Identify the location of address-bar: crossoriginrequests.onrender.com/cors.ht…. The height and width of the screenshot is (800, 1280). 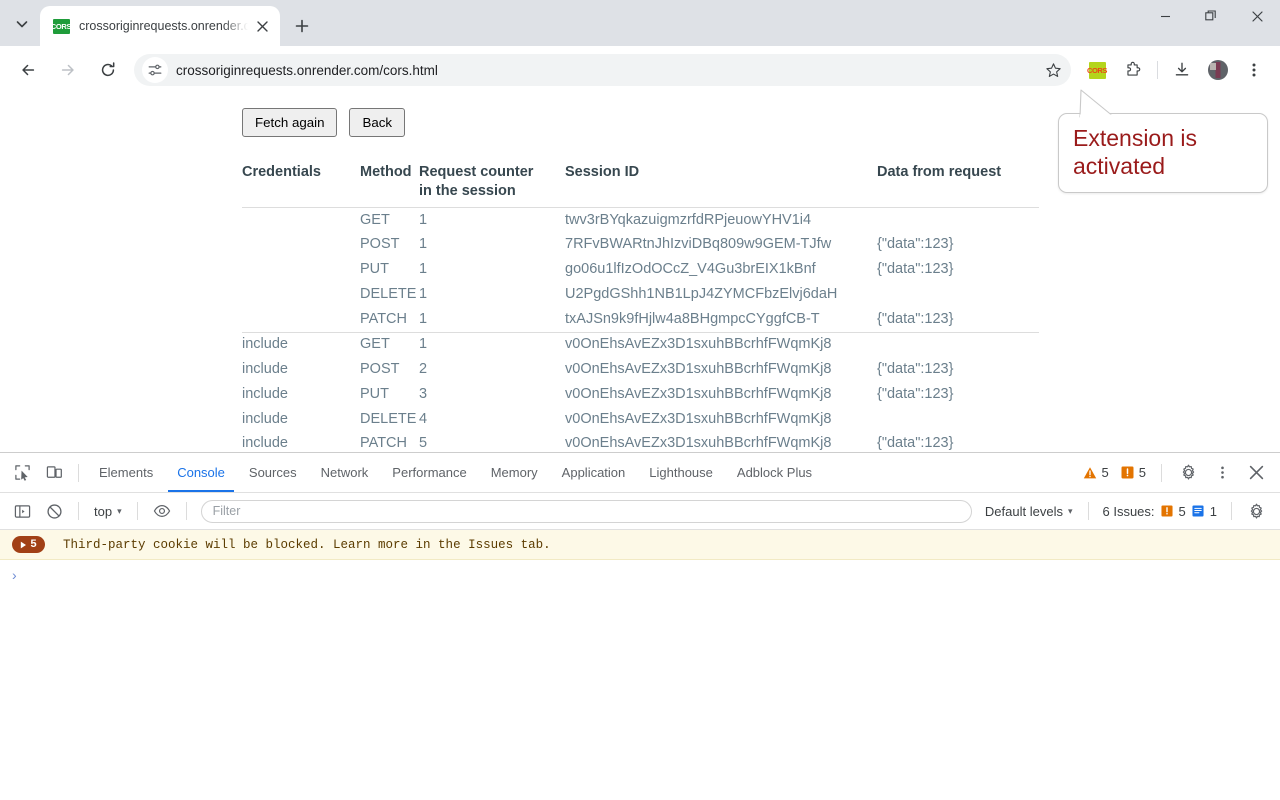
(602, 70).